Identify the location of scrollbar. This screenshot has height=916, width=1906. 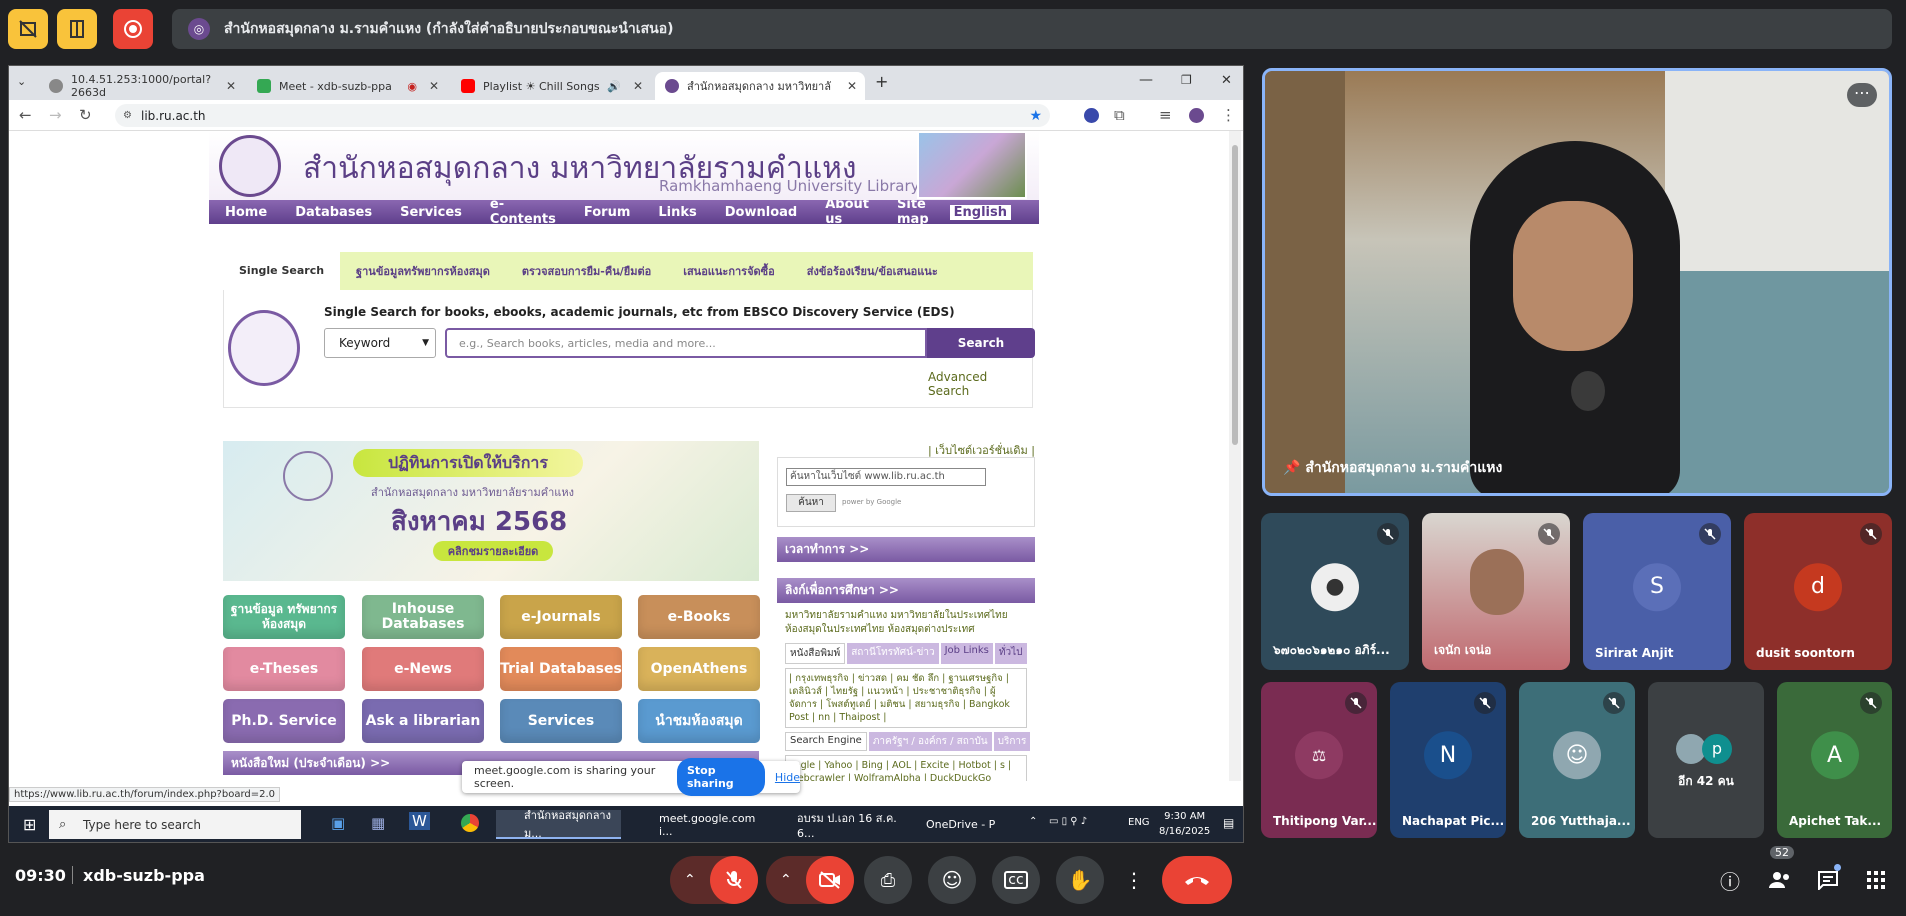
(1235, 456).